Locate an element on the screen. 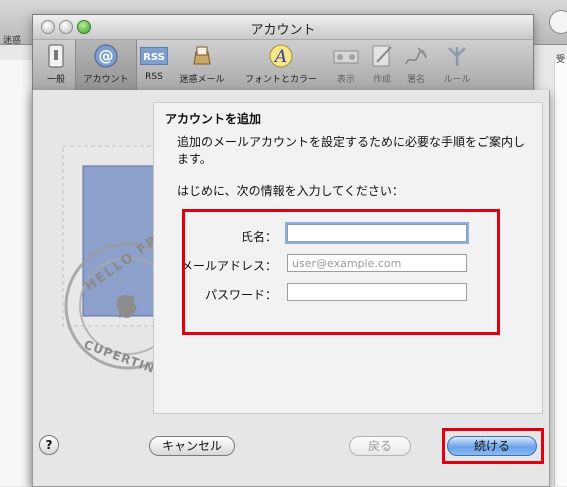 This screenshot has width=567, height=487. tab-compose: 作成 is located at coordinates (382, 63).